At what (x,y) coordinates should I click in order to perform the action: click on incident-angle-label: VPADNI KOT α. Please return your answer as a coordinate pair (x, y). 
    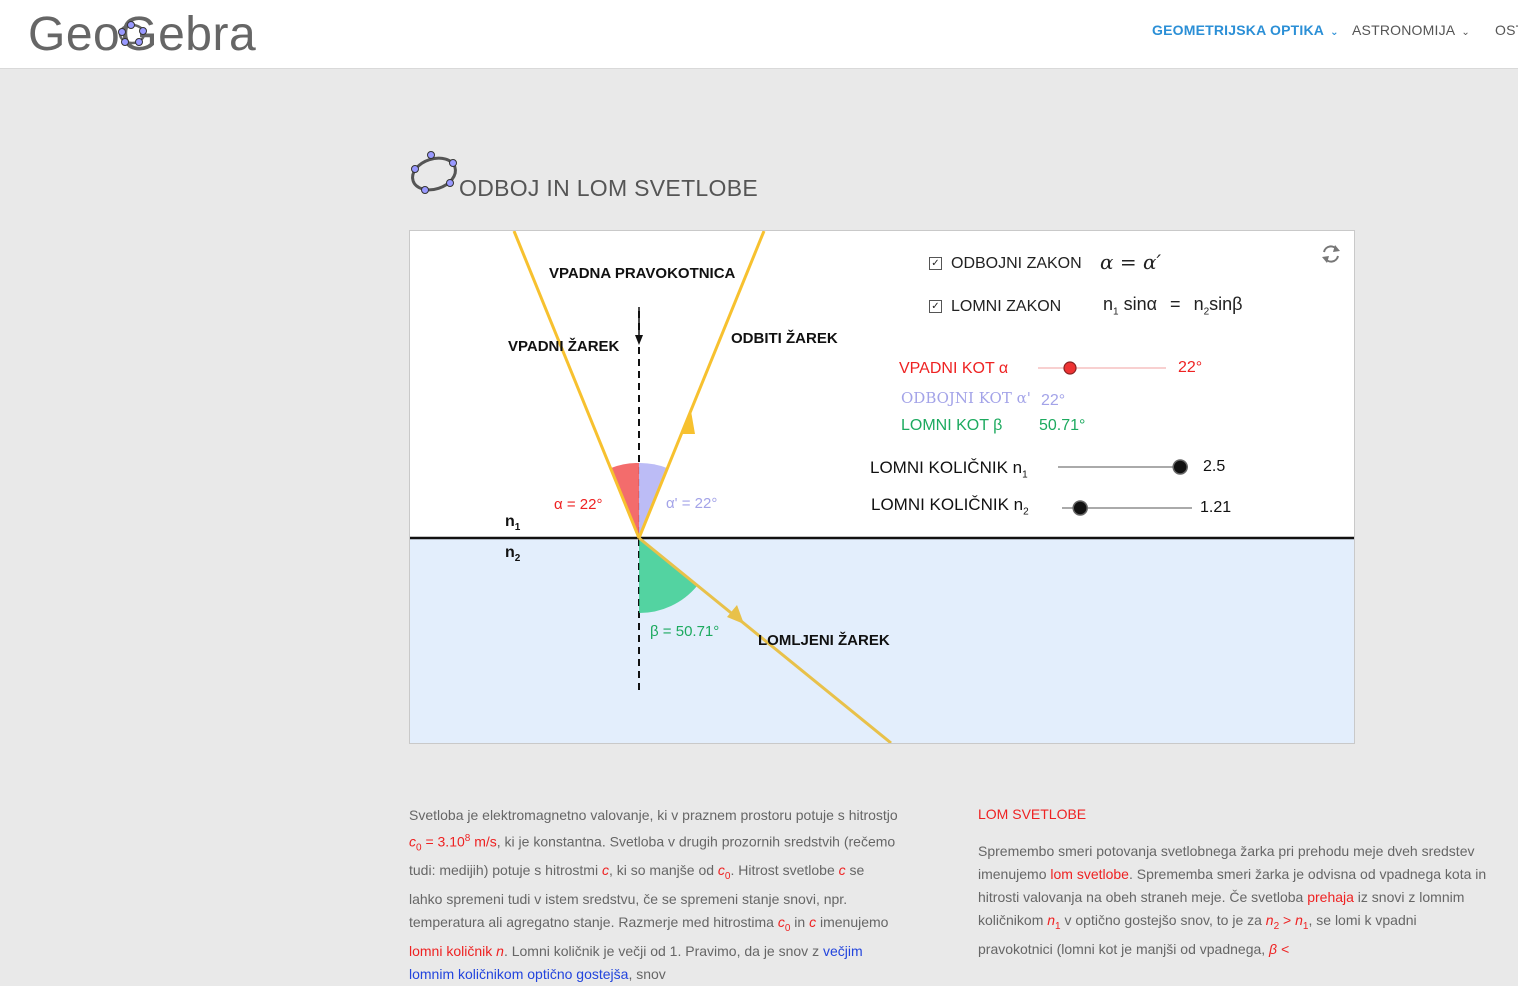
    Looking at the image, I should click on (954, 368).